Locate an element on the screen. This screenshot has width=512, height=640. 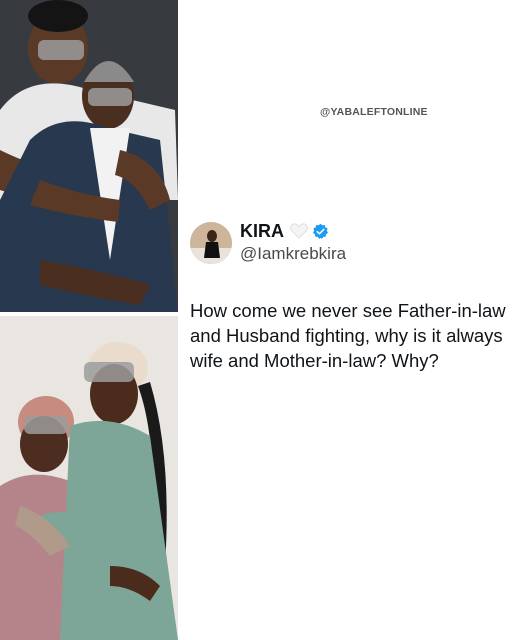
tweet-header: KIRA @Iamkrebkira is located at coordinates (348, 244).